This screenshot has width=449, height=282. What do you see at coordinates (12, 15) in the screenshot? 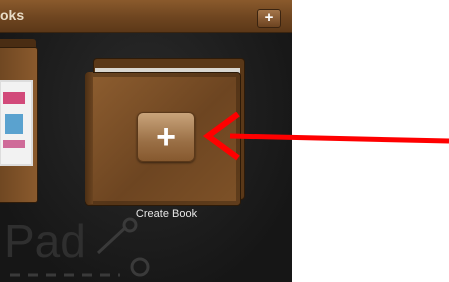
I see `nav-title: oks` at bounding box center [12, 15].